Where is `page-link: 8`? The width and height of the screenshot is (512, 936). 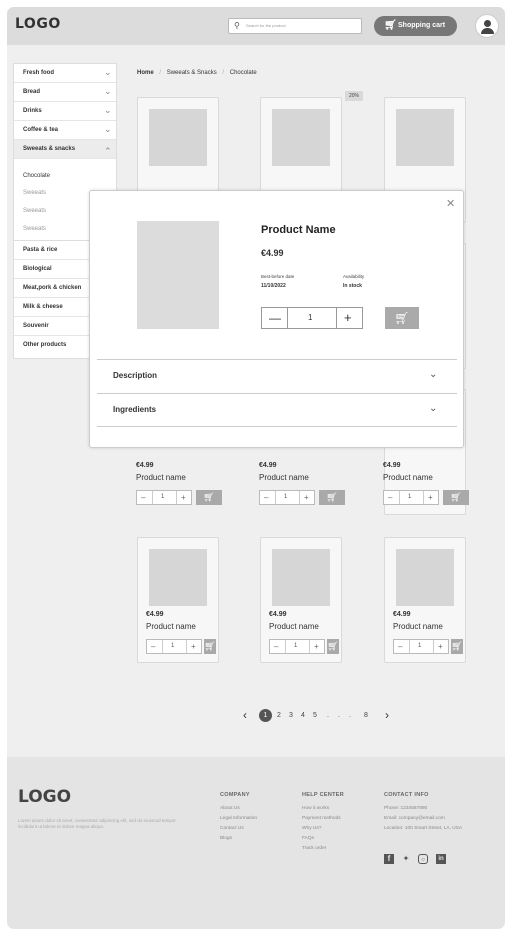 page-link: 8 is located at coordinates (366, 715).